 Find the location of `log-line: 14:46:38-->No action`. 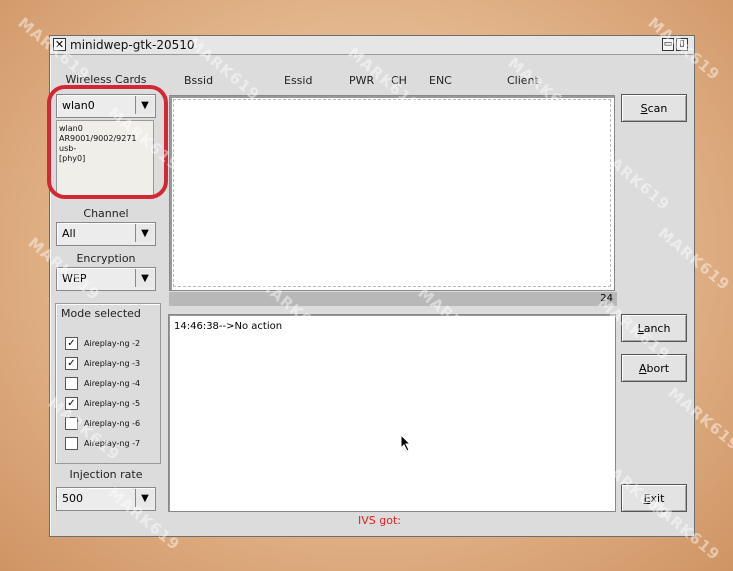

log-line: 14:46:38-->No action is located at coordinates (228, 326).